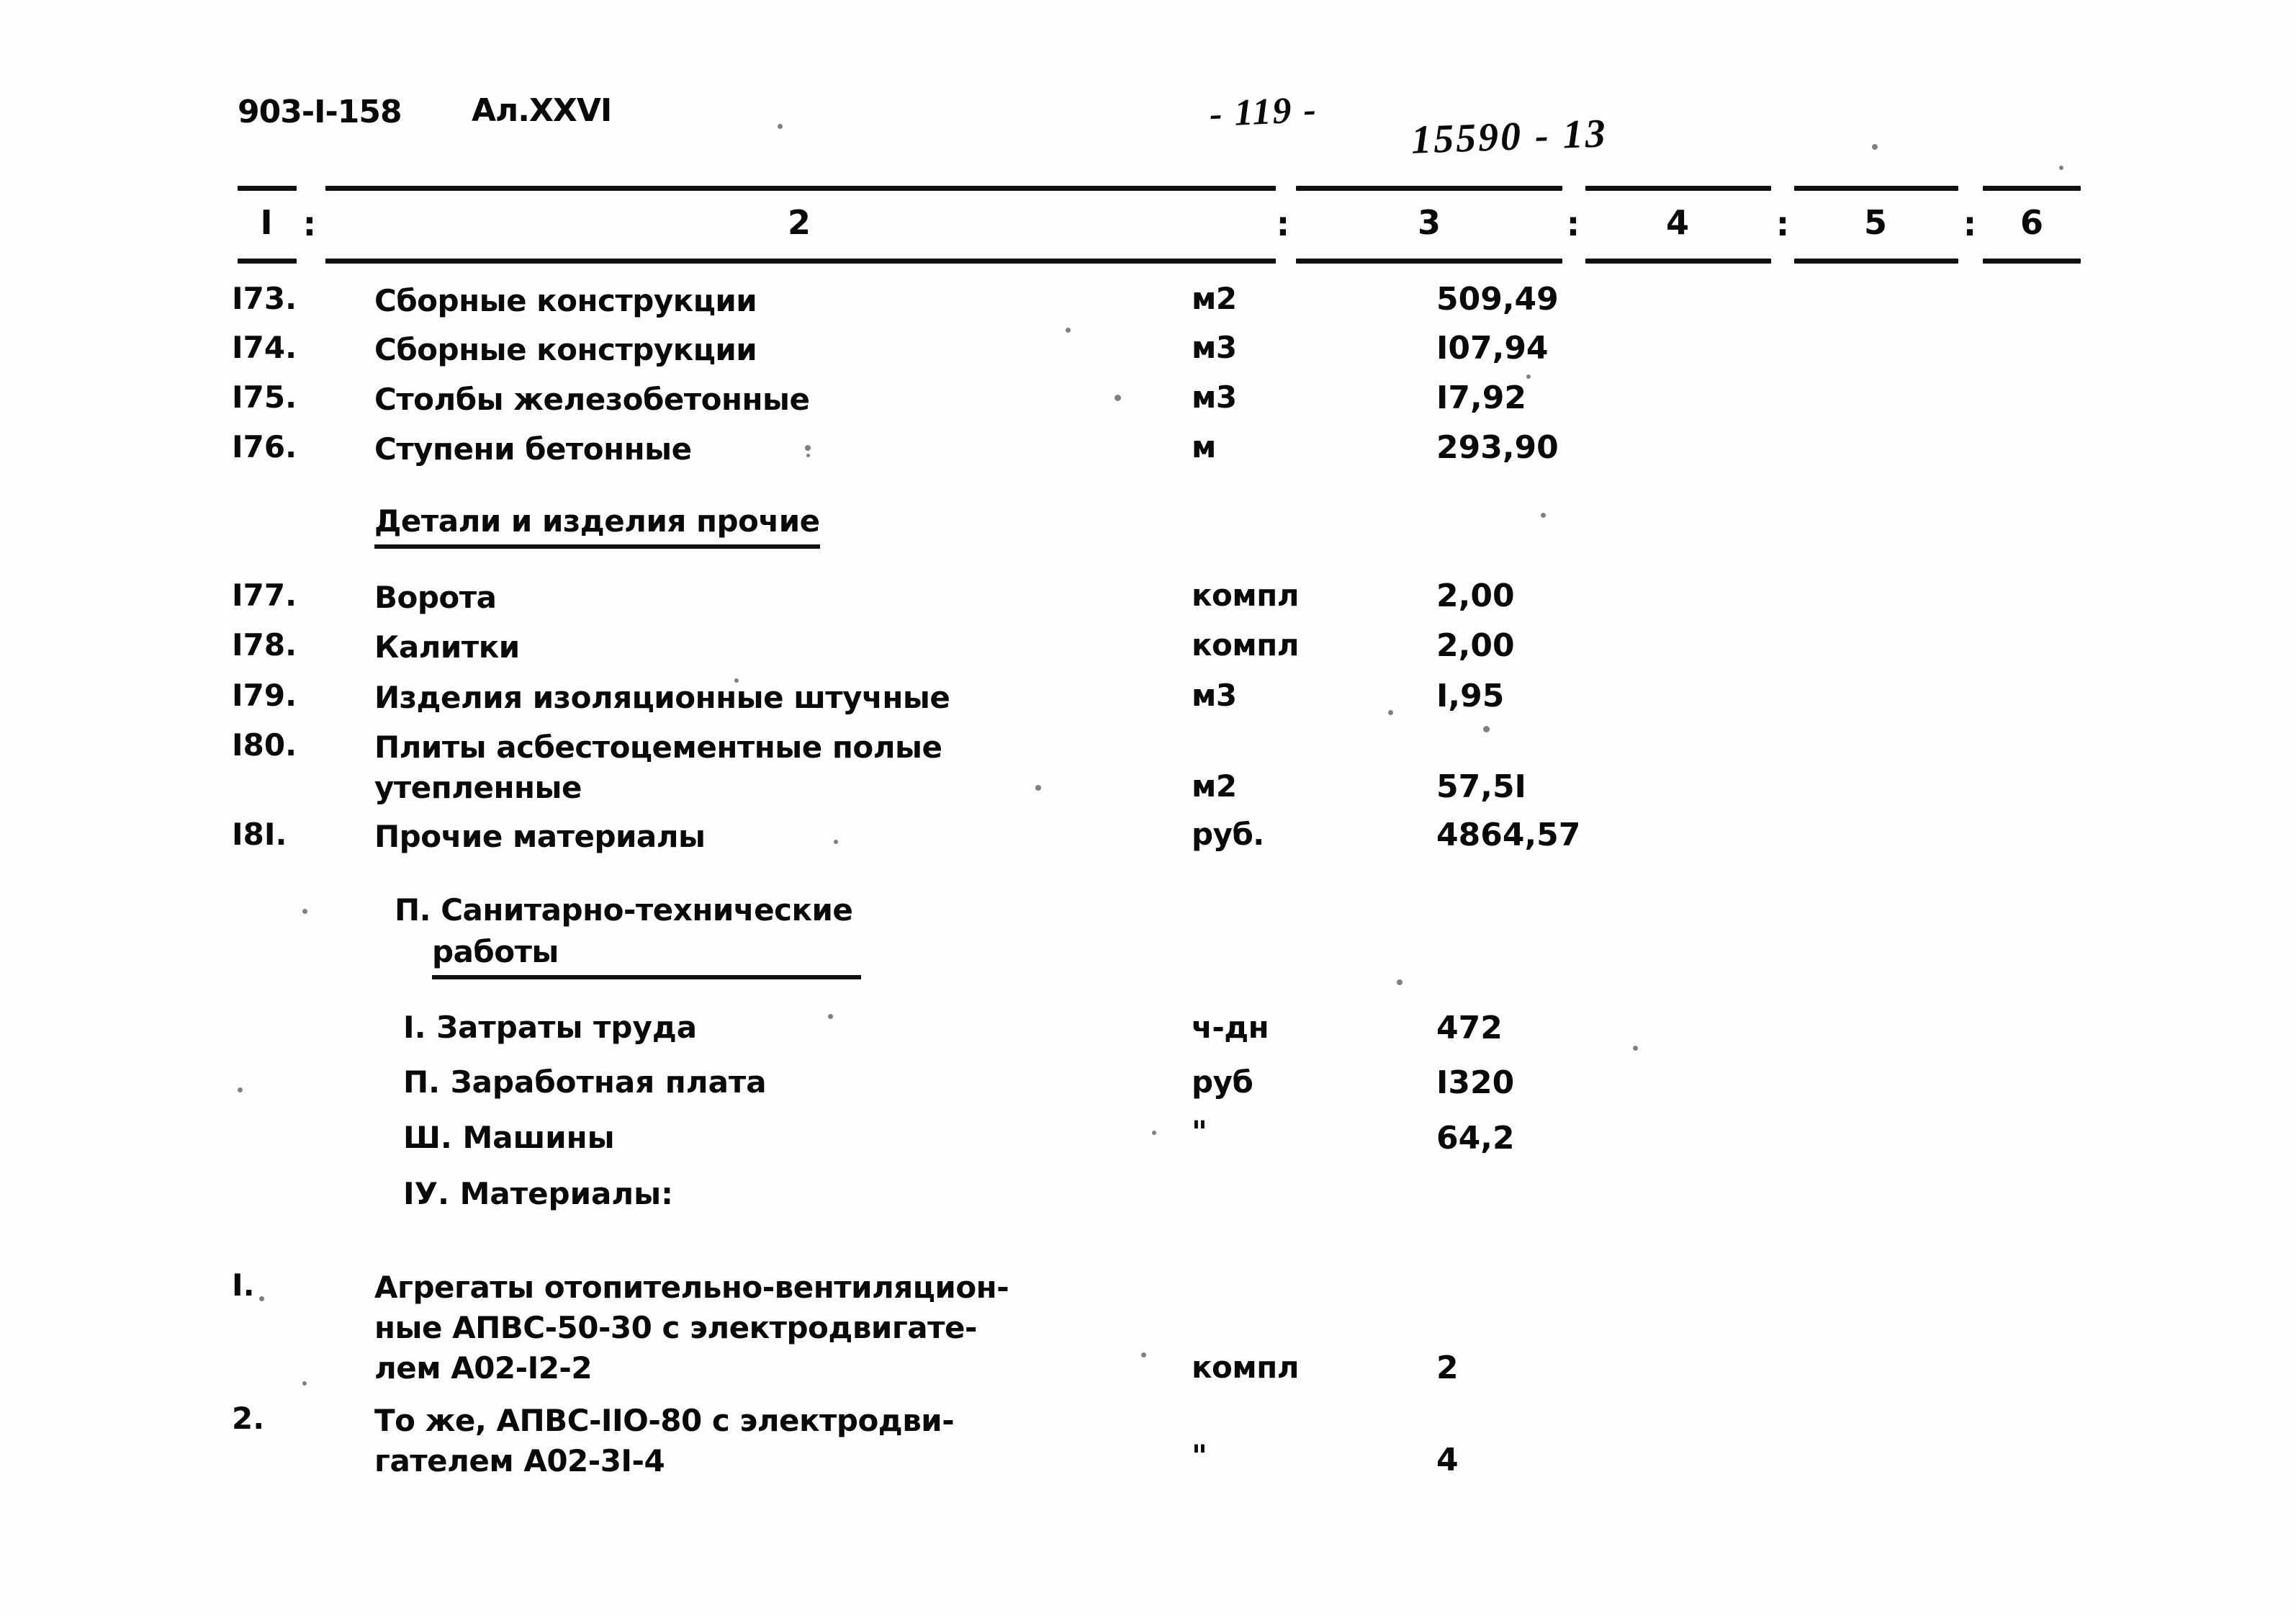 This screenshot has width=2296, height=1616. Describe the element at coordinates (249, 1418) in the screenshot. I see `material-number: 2.` at that location.